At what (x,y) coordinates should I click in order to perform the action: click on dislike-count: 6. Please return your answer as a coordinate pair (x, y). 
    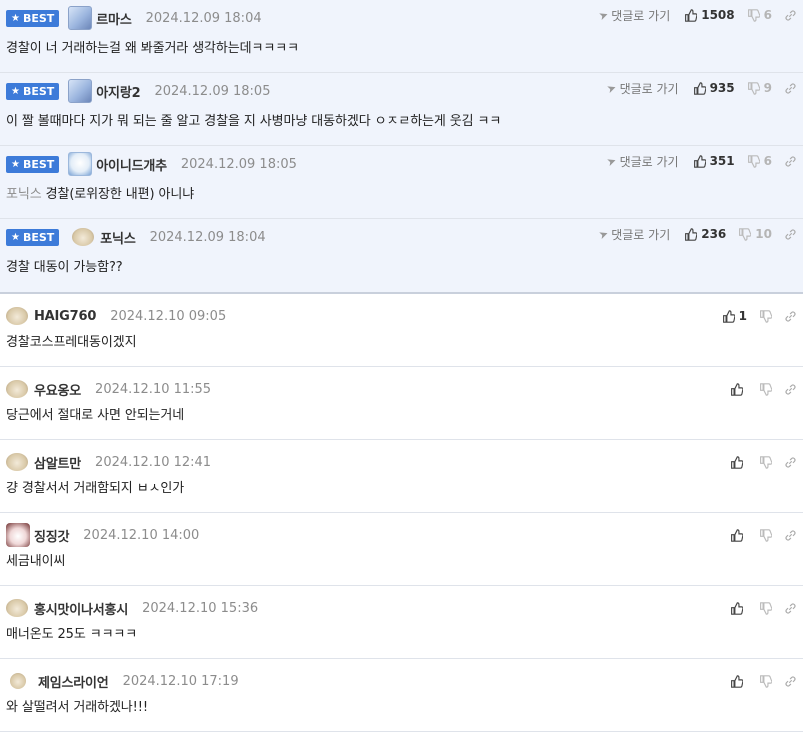
    Looking at the image, I should click on (767, 15).